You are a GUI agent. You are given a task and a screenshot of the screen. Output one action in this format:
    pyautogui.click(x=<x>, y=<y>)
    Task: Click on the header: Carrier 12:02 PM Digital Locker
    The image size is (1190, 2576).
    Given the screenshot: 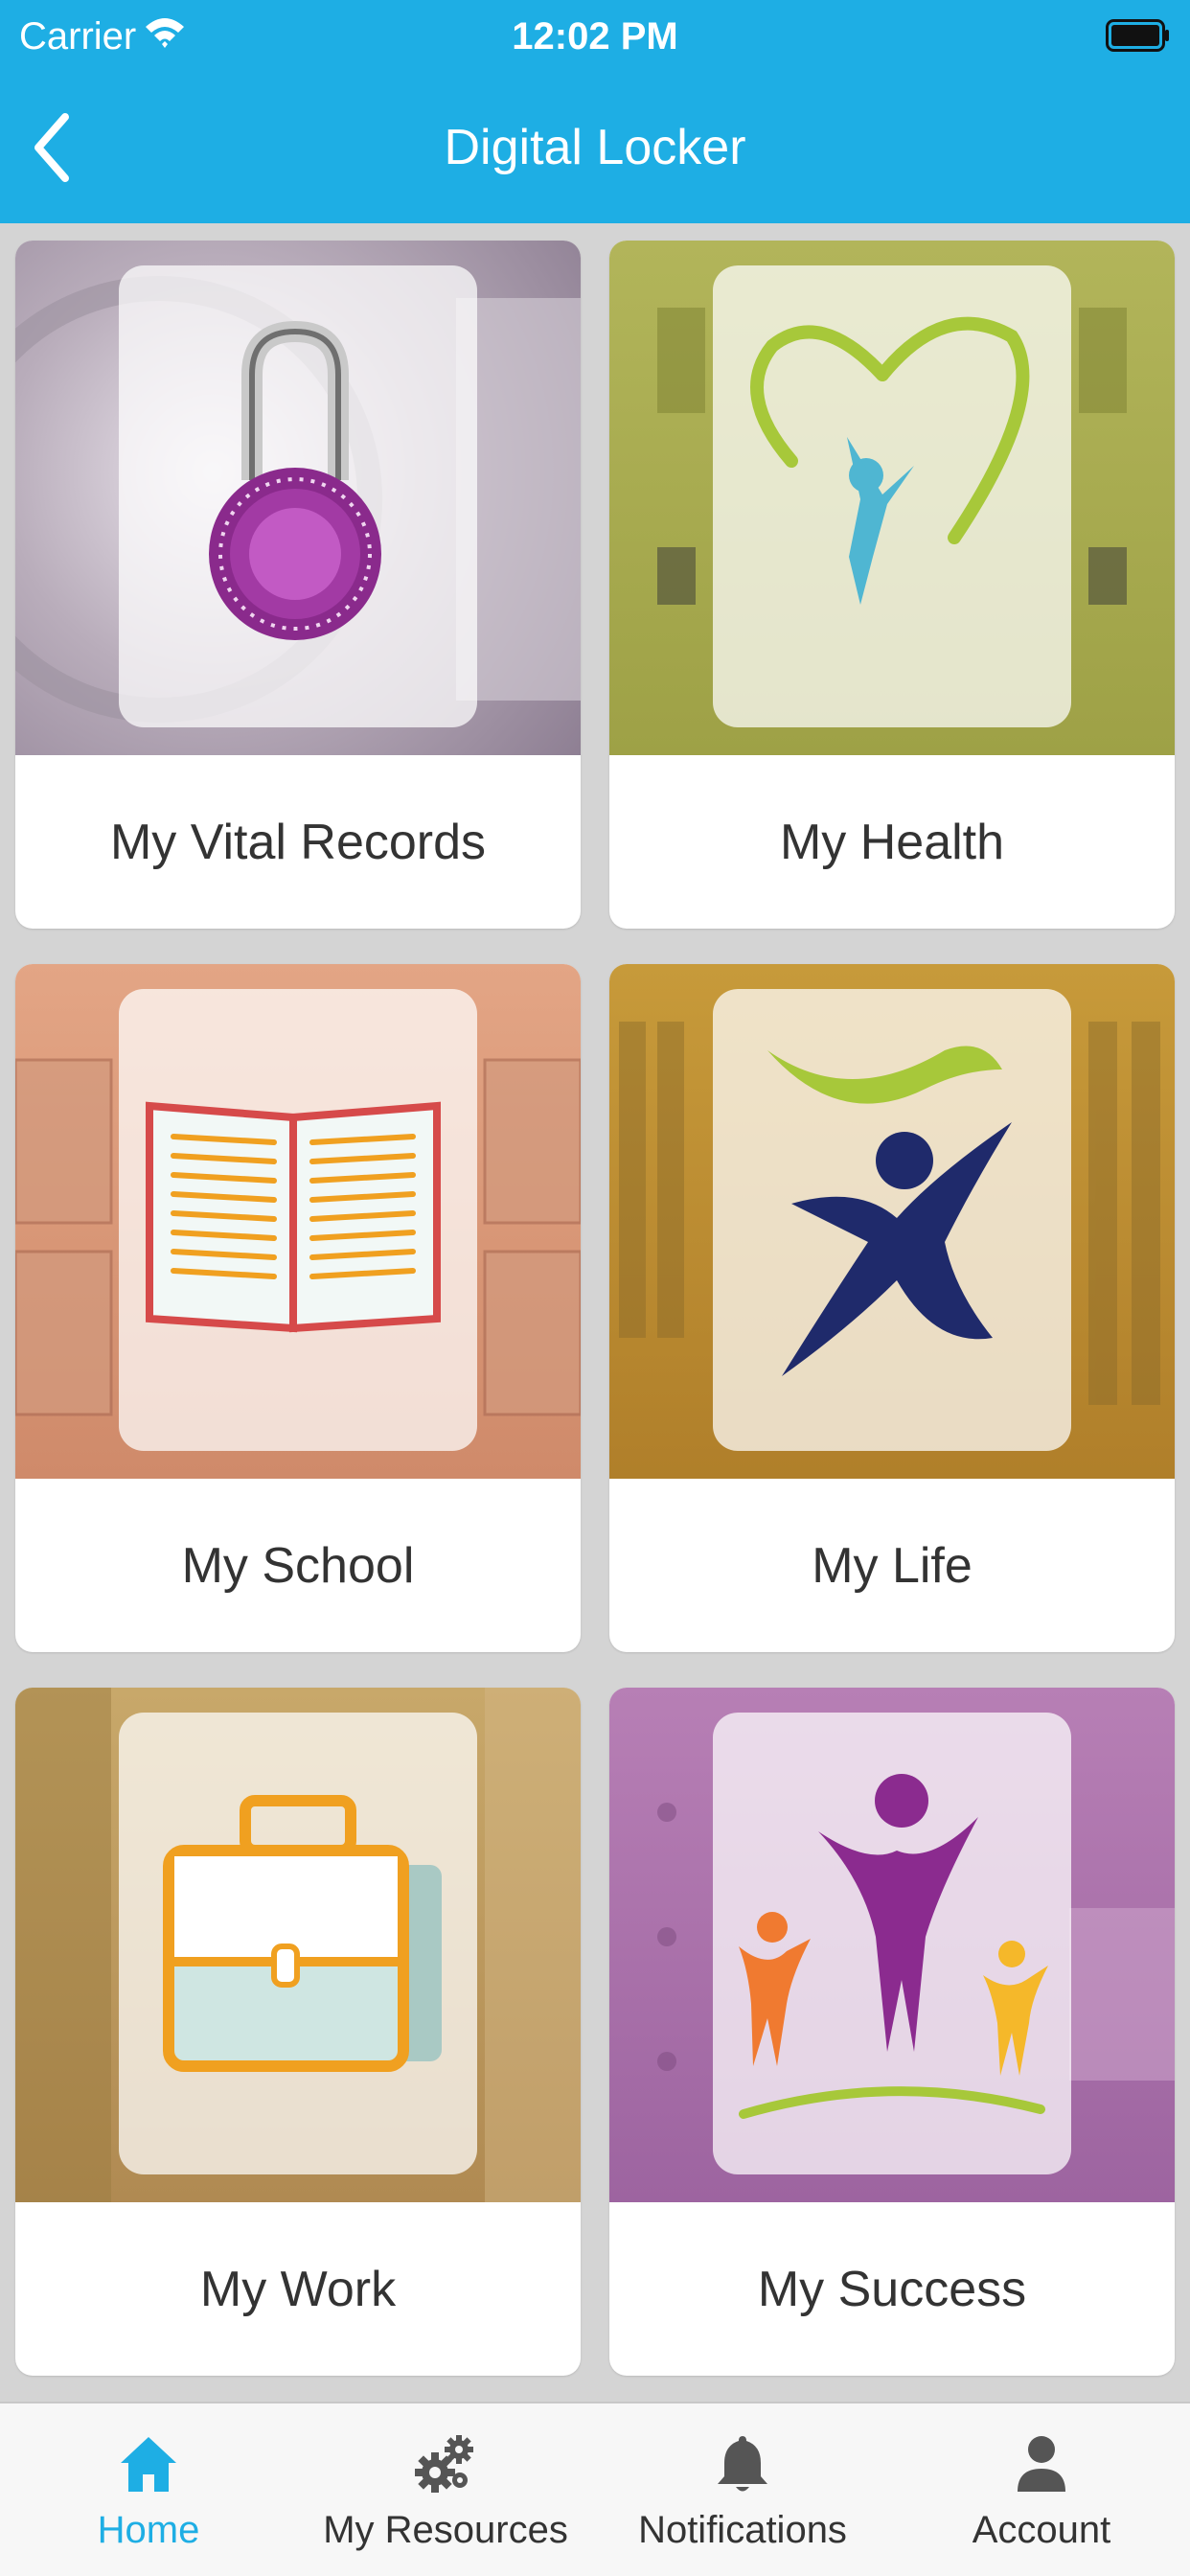 What is the action you would take?
    pyautogui.click(x=595, y=111)
    